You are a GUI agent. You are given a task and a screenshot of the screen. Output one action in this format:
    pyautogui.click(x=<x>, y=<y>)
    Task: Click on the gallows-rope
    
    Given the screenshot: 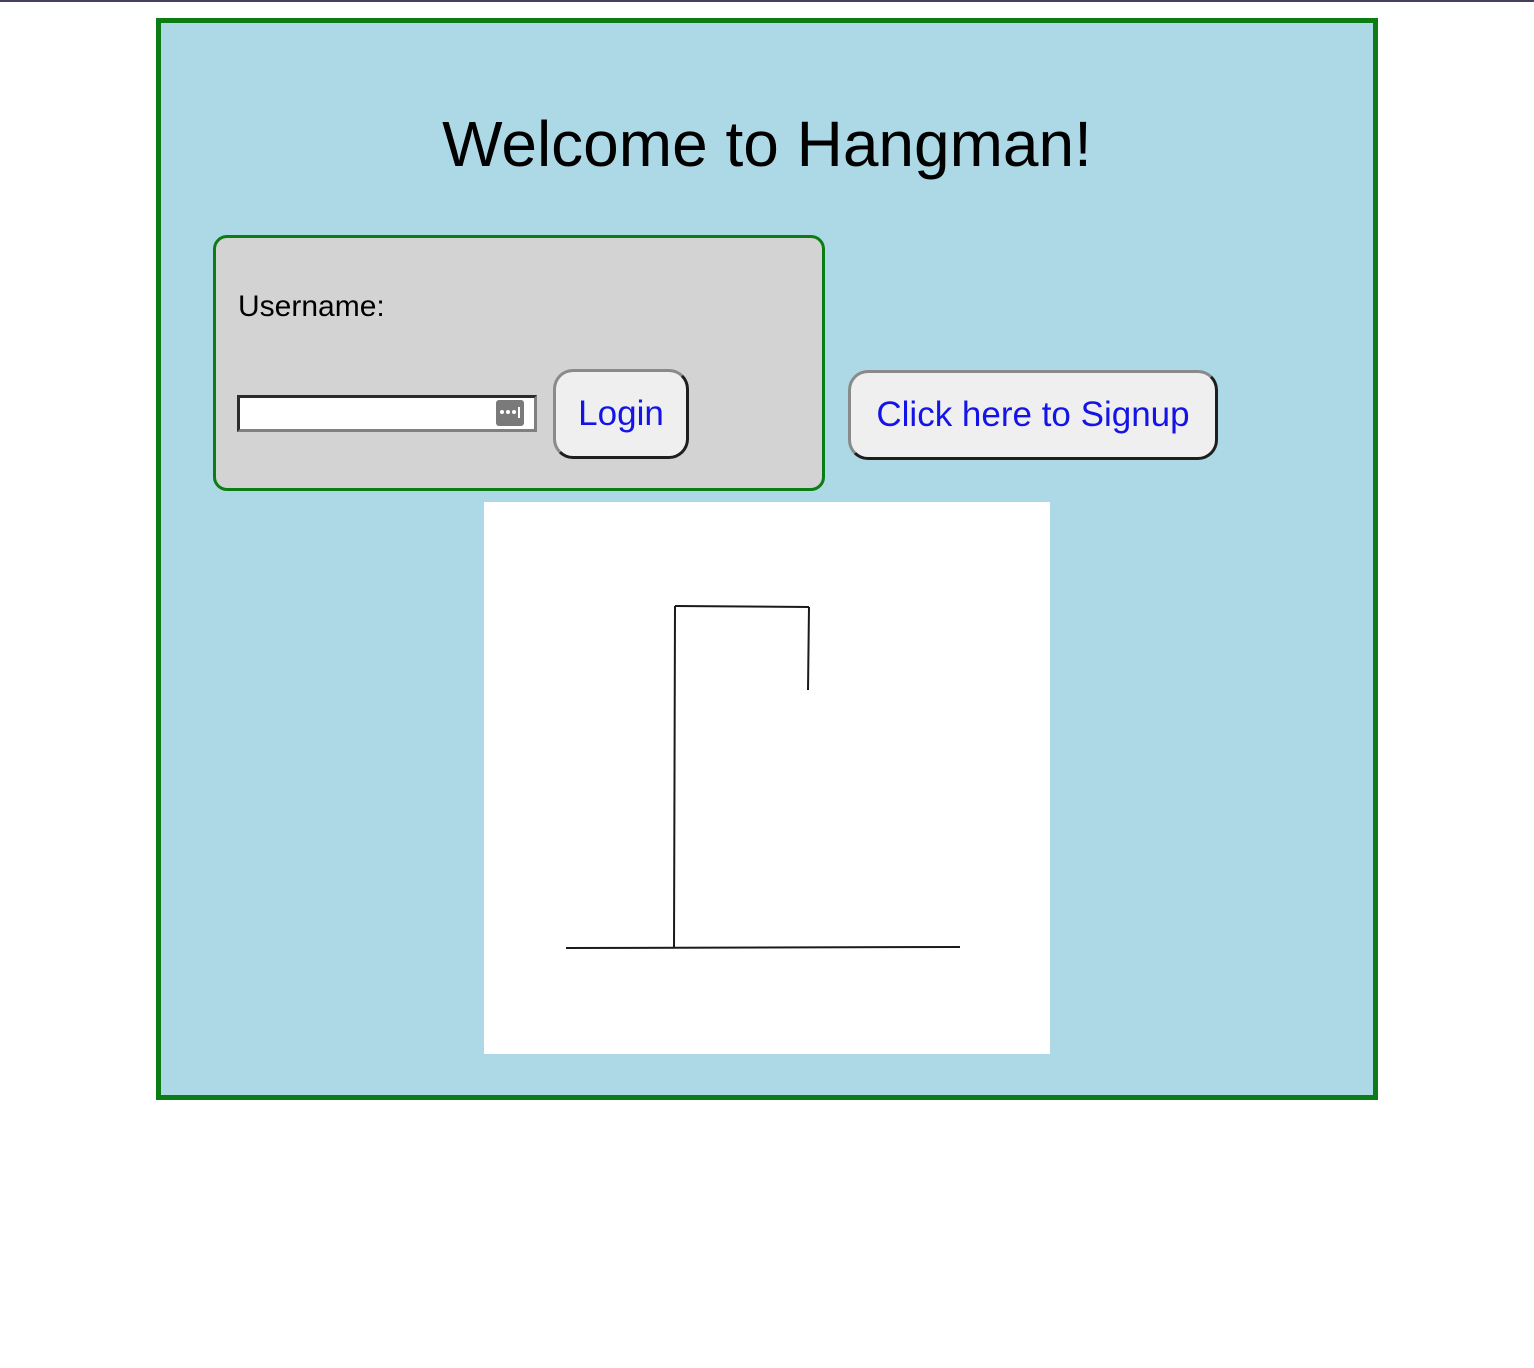 What is the action you would take?
    pyautogui.click(x=808, y=648)
    